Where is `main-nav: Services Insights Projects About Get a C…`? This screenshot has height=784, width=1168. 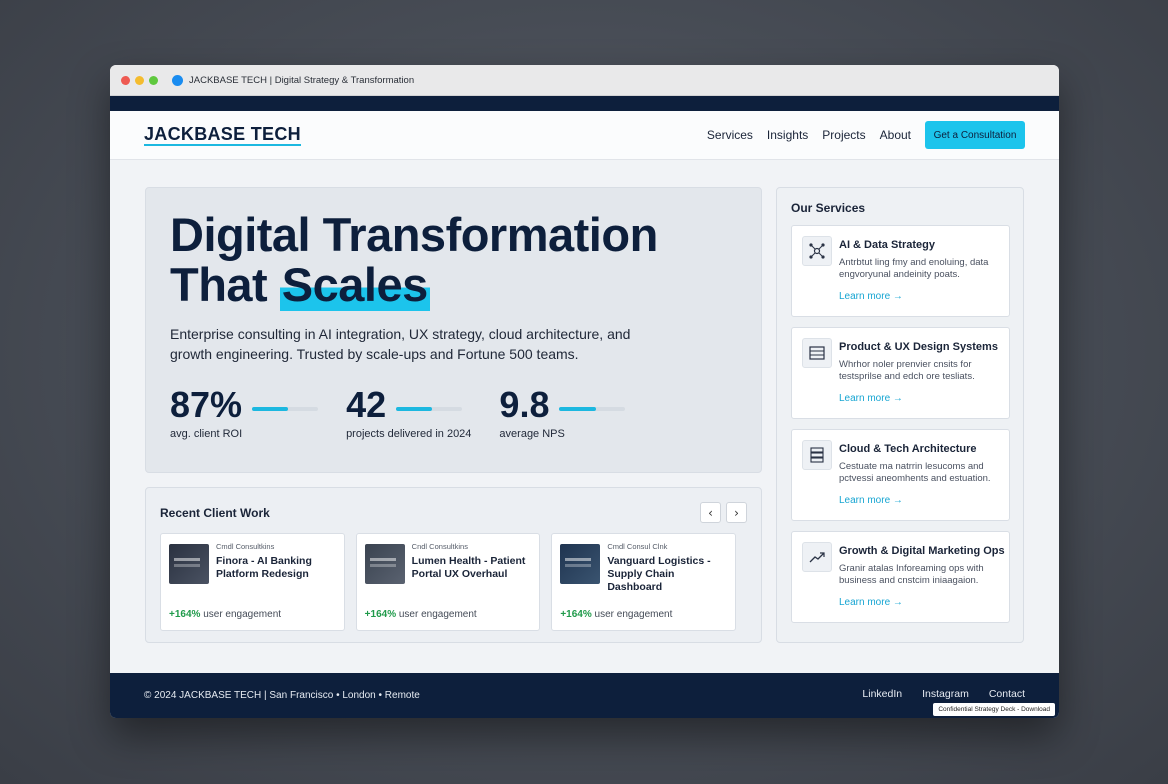 main-nav: Services Insights Projects About Get a C… is located at coordinates (859, 135).